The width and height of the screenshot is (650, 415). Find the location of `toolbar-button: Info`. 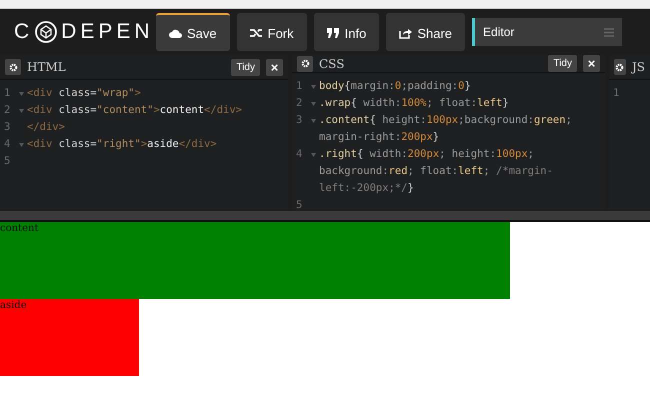

toolbar-button: Info is located at coordinates (347, 32).